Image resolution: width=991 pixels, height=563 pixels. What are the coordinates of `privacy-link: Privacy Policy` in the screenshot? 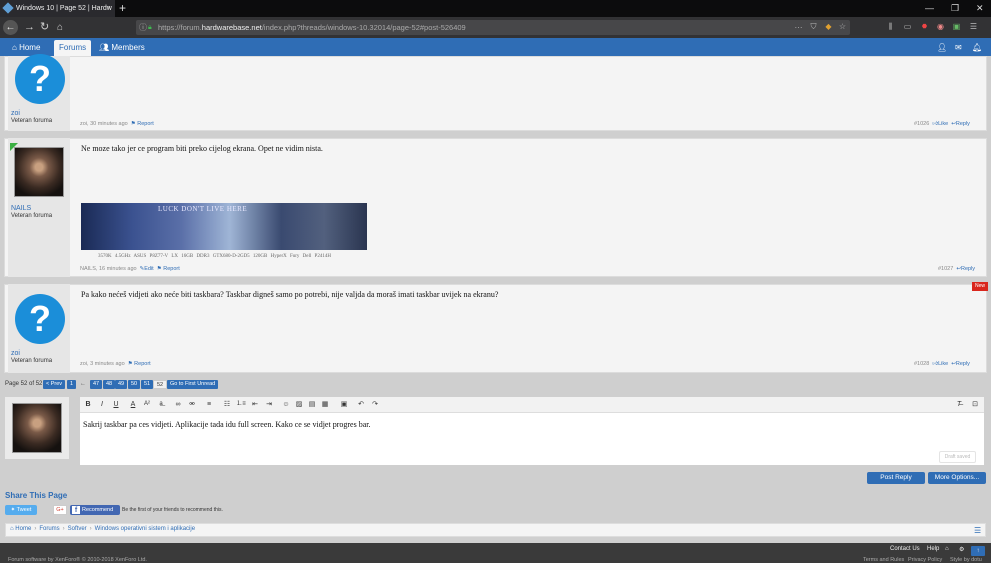 It's located at (925, 560).